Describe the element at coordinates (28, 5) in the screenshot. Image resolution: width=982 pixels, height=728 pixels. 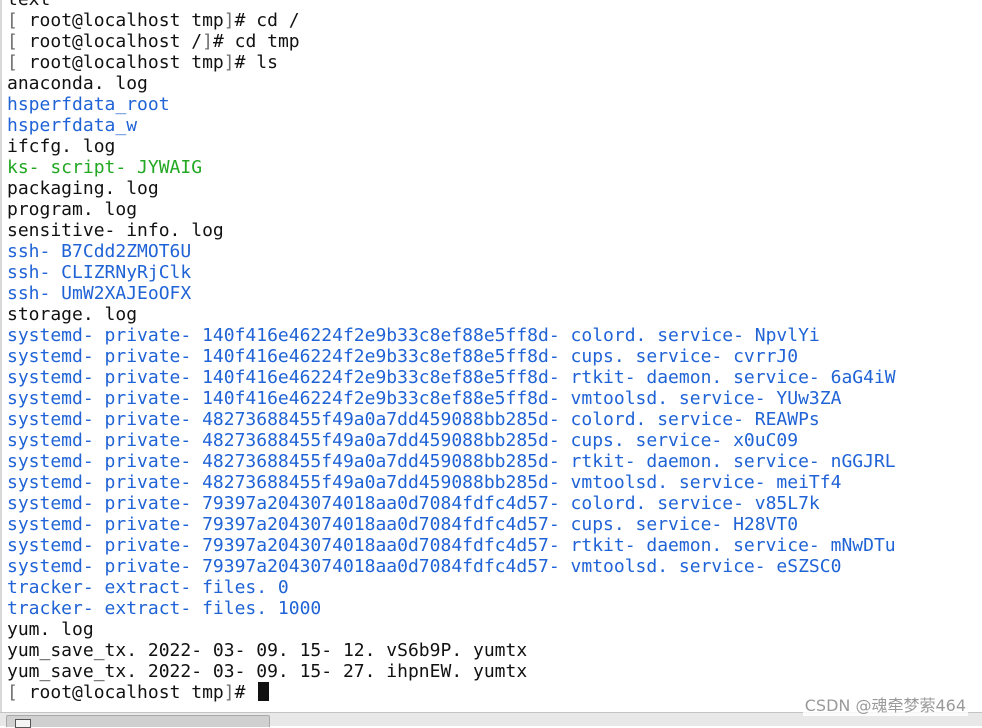
I see `entry-name: text` at that location.